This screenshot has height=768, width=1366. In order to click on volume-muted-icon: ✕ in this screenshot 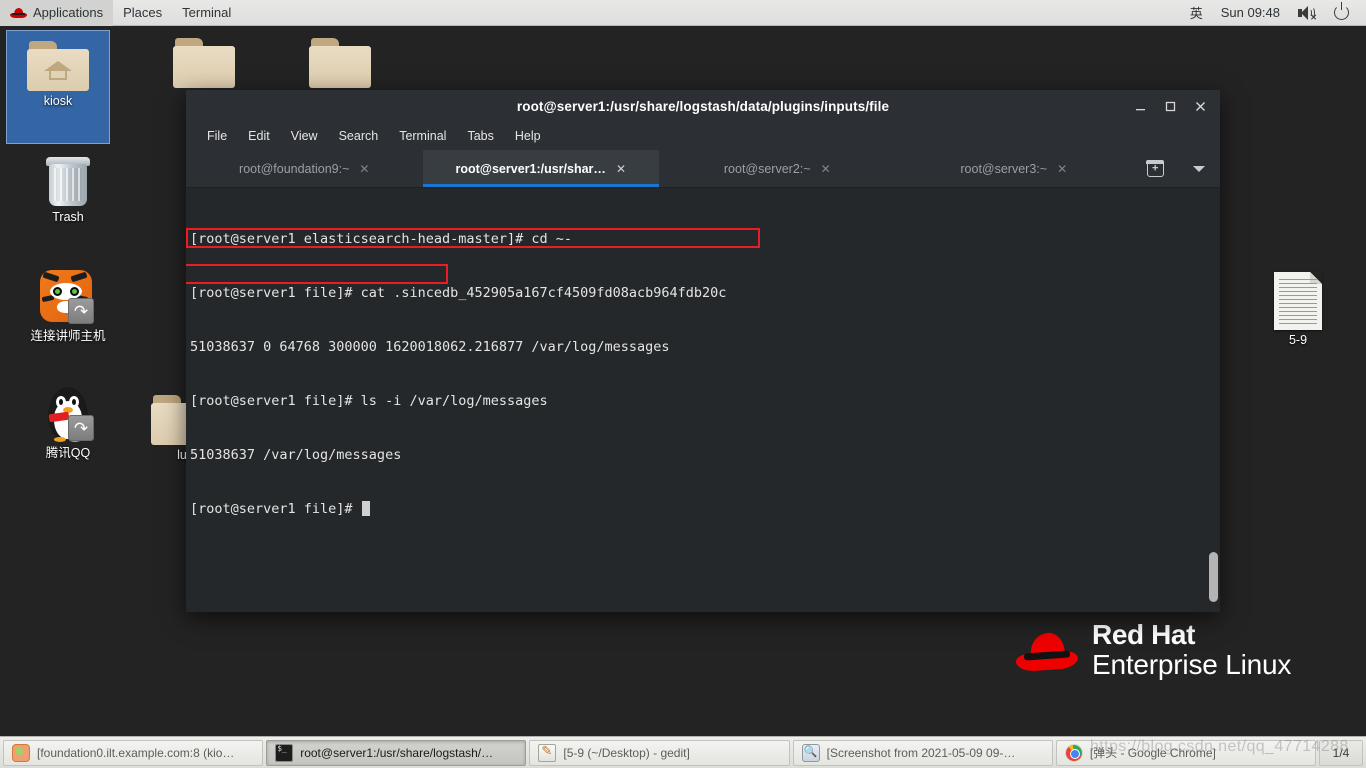, I will do `click(1307, 13)`.